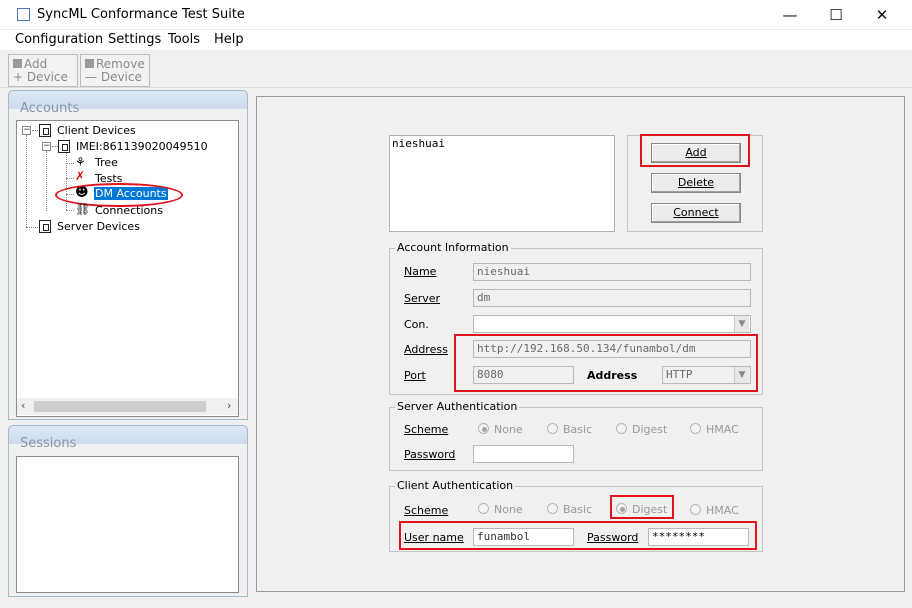 Image resolution: width=912 pixels, height=608 pixels. Describe the element at coordinates (552, 508) in the screenshot. I see `client-scheme-basic-radio` at that location.